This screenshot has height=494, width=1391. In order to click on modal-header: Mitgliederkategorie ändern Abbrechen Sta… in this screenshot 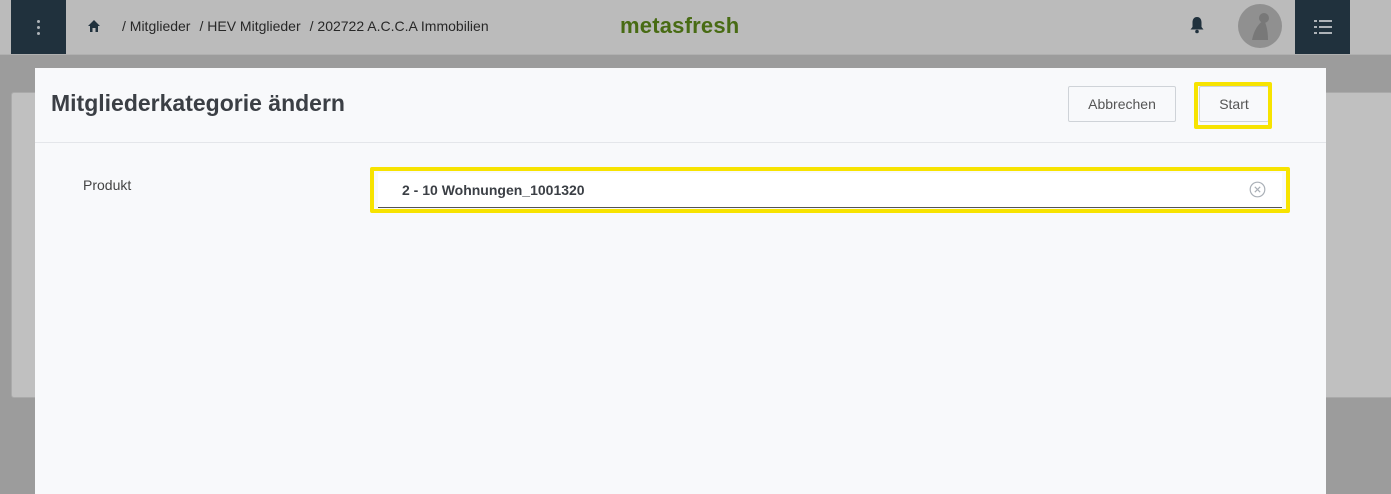, I will do `click(680, 105)`.